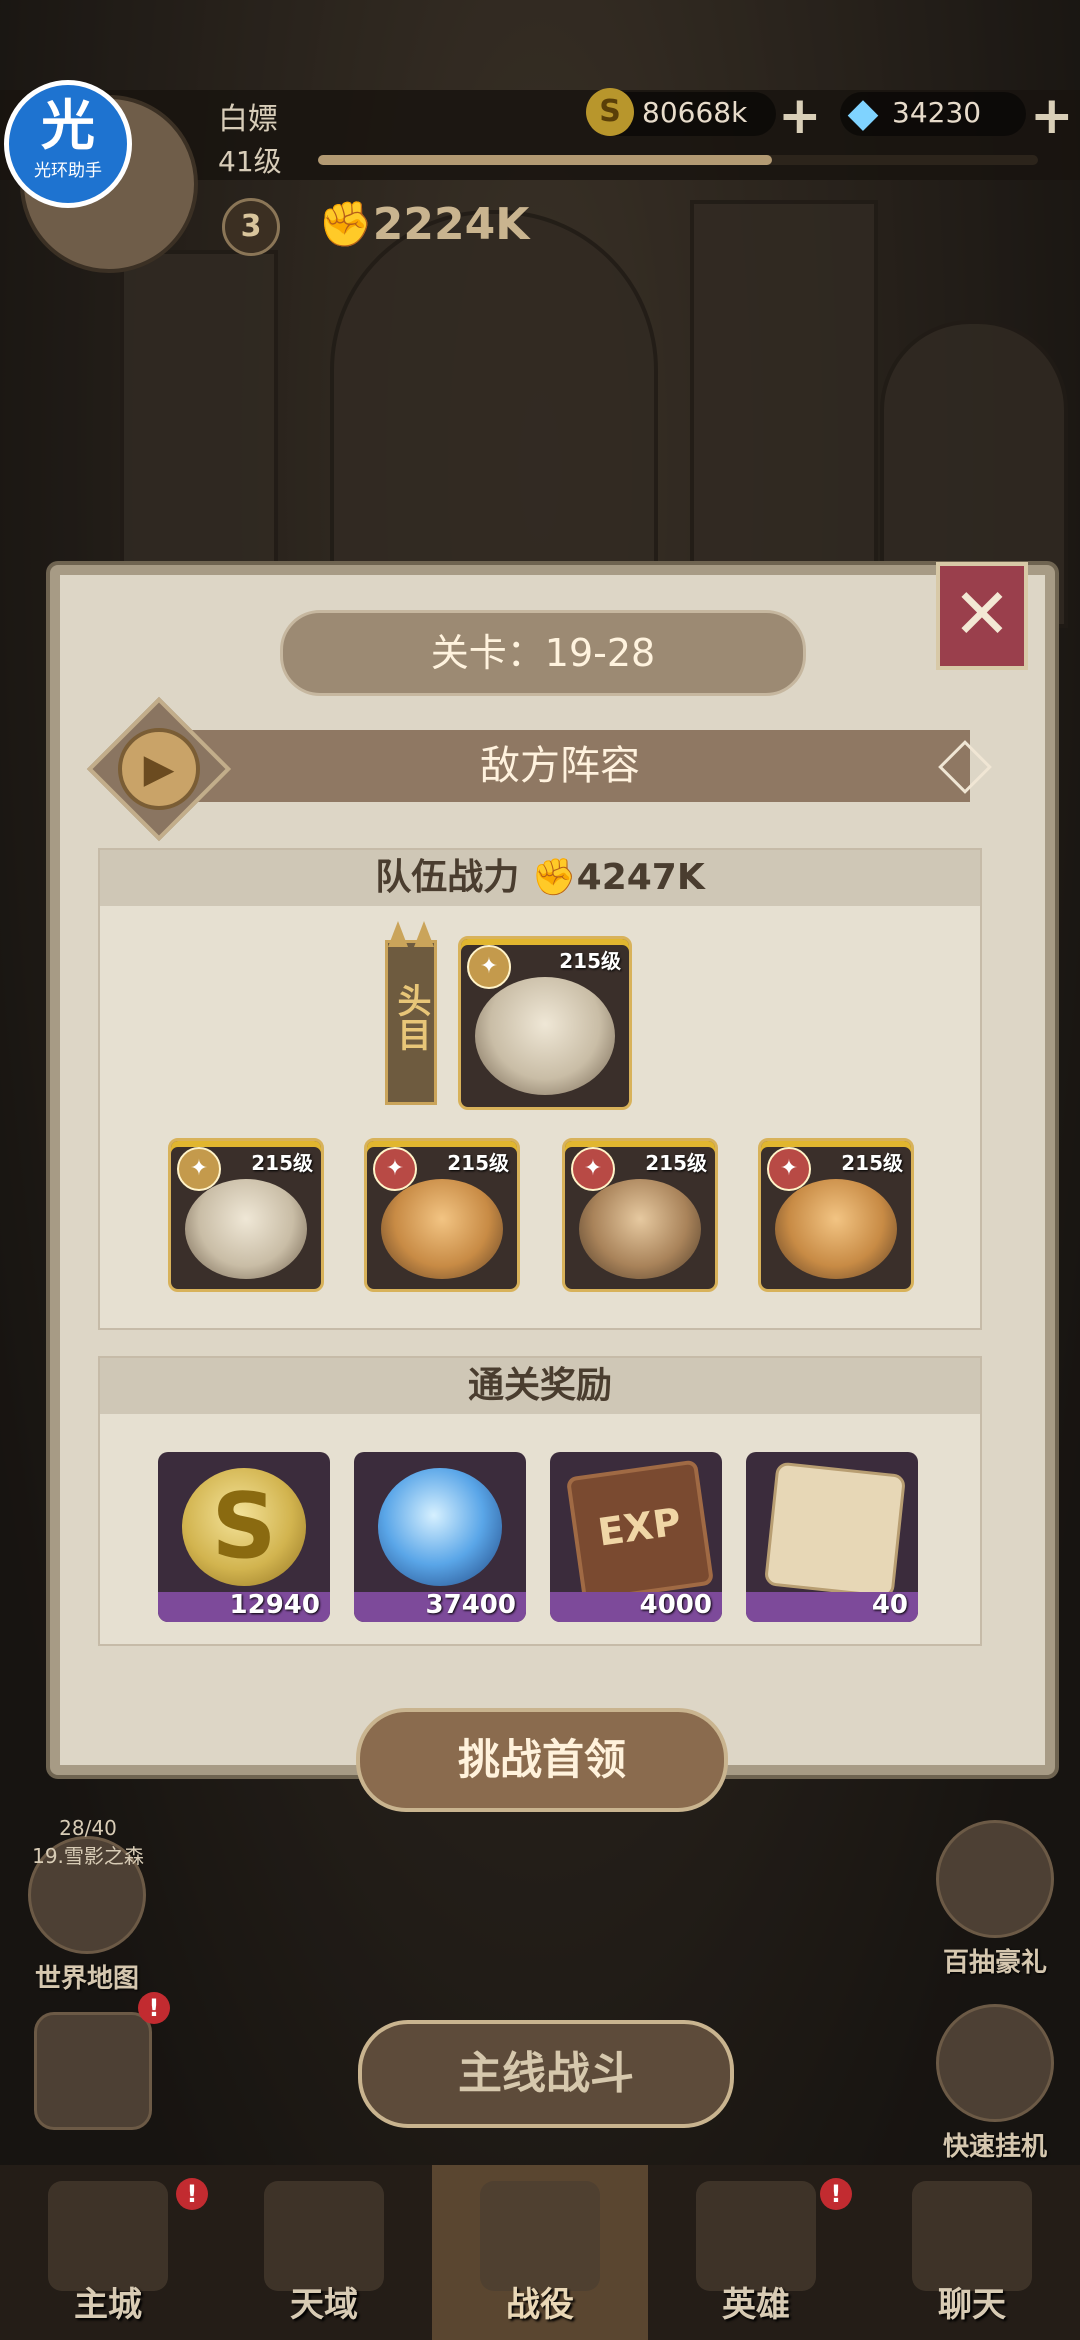 The height and width of the screenshot is (2340, 1080). What do you see at coordinates (274, 1605) in the screenshot?
I see `reward-qty: 12940` at bounding box center [274, 1605].